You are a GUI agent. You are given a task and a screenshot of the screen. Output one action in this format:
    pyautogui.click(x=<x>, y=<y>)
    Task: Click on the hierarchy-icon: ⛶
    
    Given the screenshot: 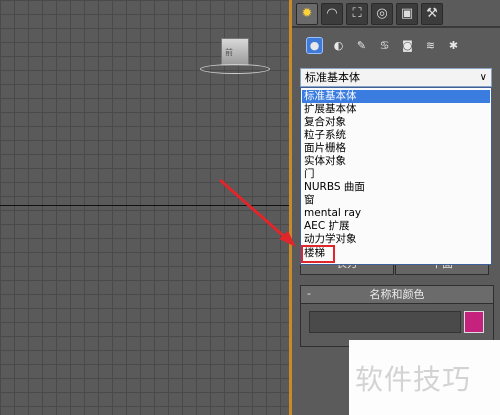 What is the action you would take?
    pyautogui.click(x=357, y=13)
    